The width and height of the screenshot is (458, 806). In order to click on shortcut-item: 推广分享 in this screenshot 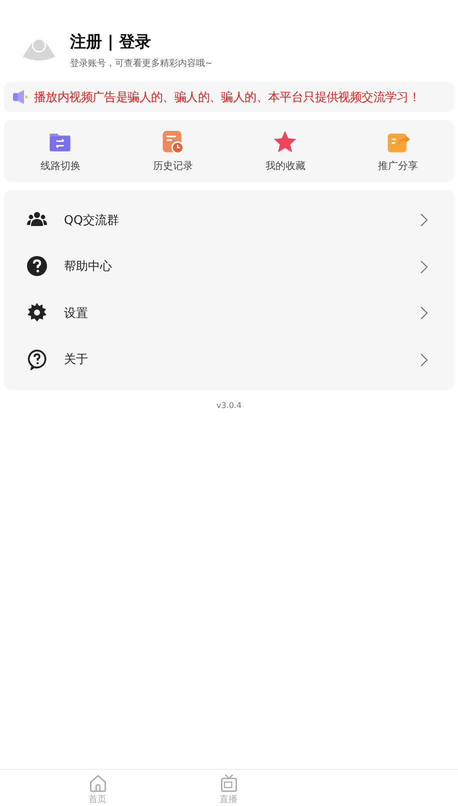, I will do `click(398, 151)`.